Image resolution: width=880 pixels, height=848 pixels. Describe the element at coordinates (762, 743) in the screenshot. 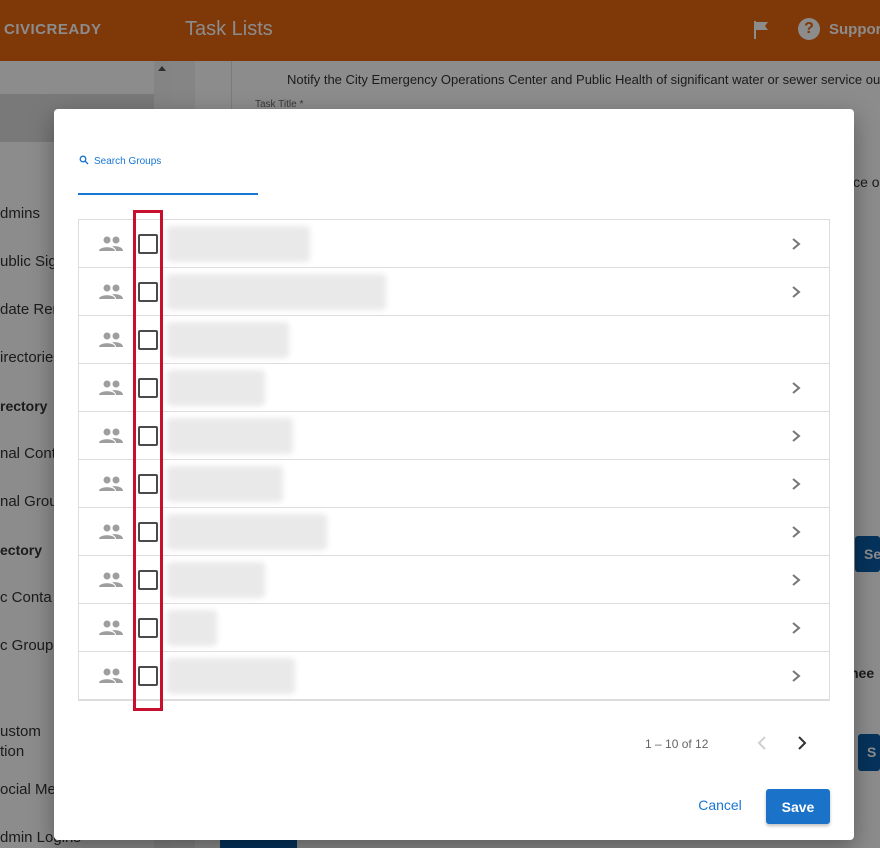

I see `chevron-left-icon` at that location.